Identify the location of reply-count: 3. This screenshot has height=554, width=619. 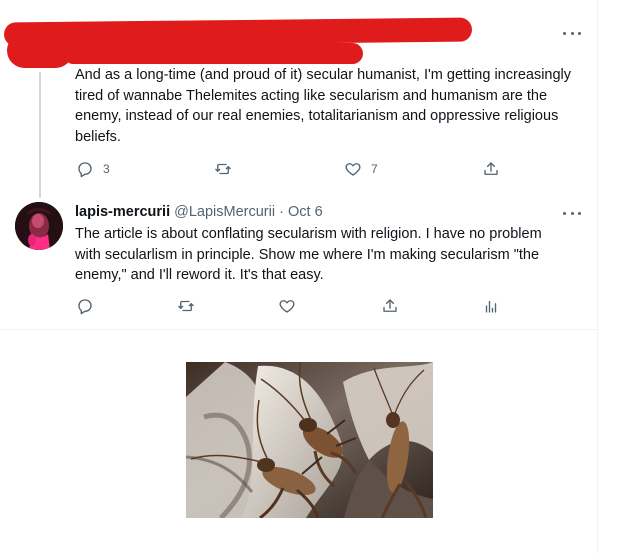
(106, 169).